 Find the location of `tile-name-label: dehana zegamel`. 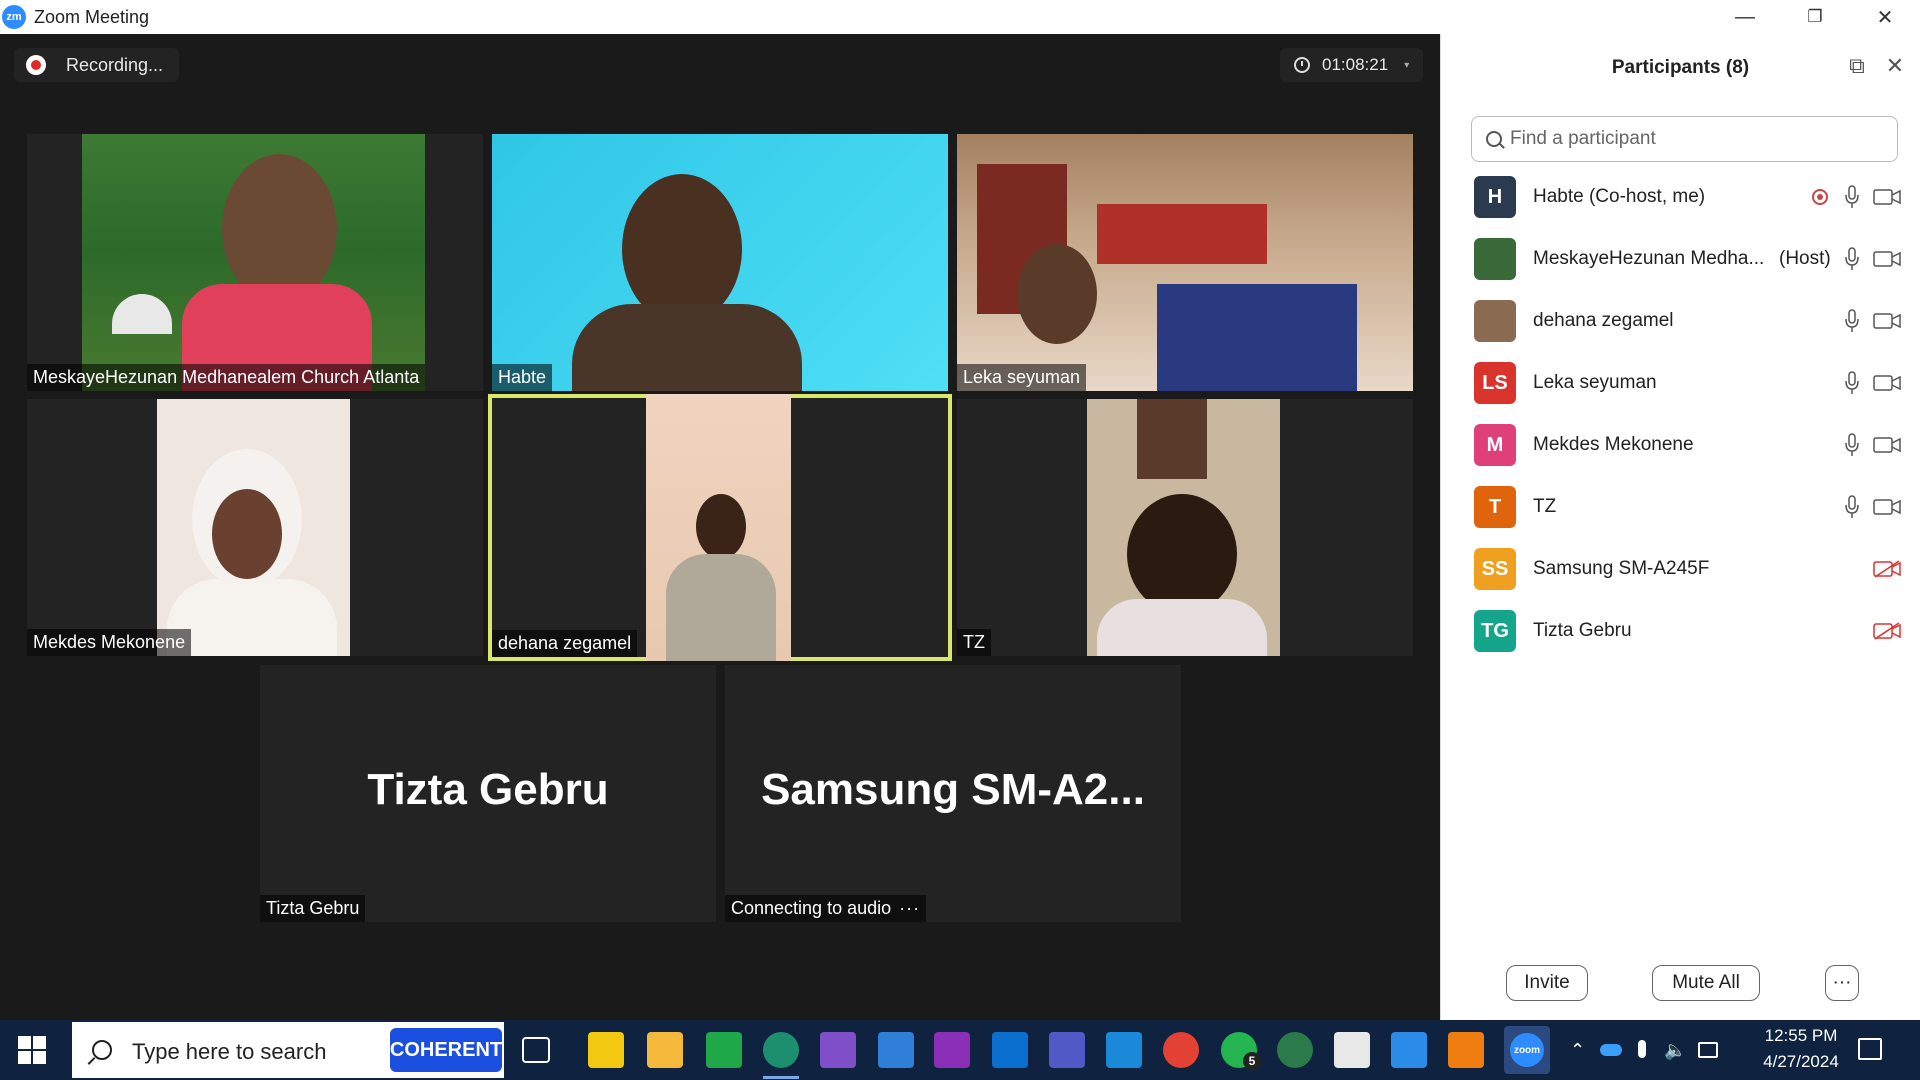

tile-name-label: dehana zegamel is located at coordinates (565, 643).